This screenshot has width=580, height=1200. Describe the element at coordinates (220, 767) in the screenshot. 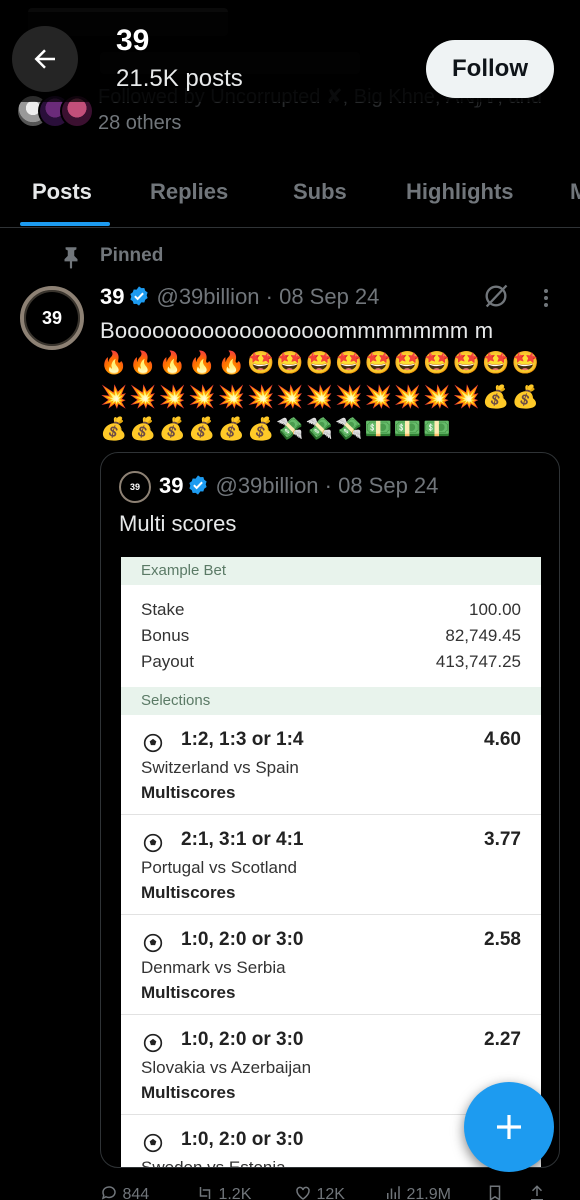

I see `selection-match: Switzerland vs Spain` at that location.